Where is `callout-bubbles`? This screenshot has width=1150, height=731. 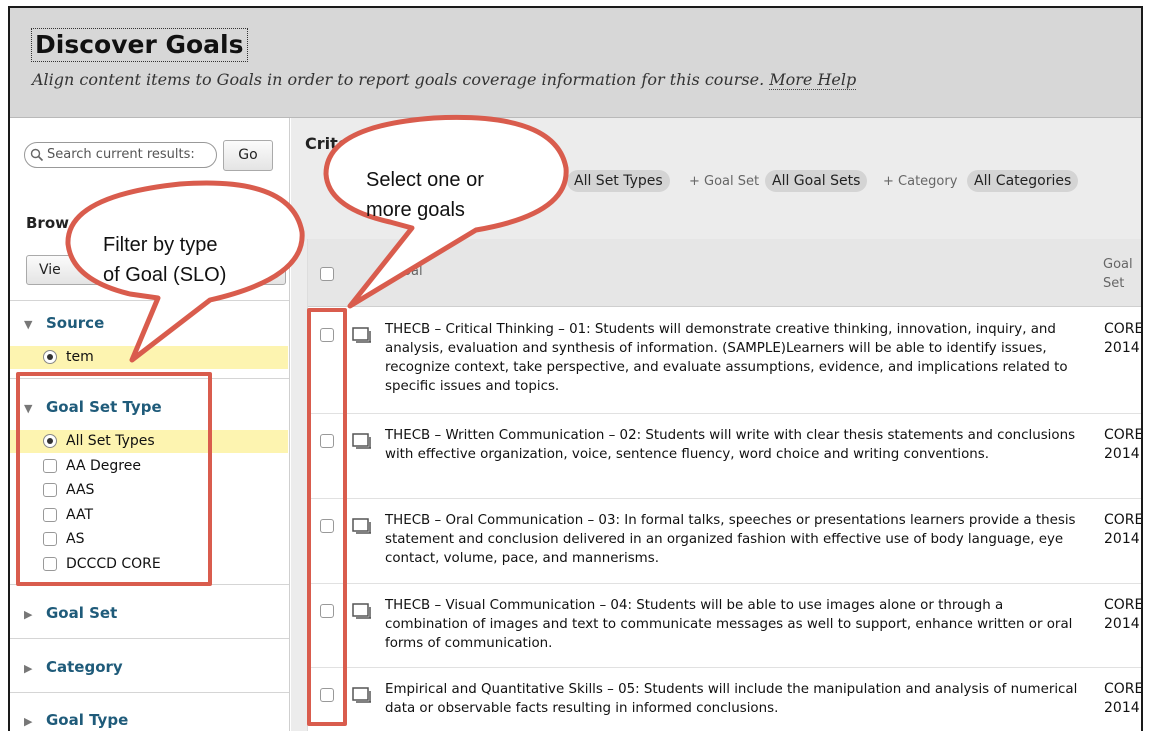
callout-bubbles is located at coordinates (317, 238).